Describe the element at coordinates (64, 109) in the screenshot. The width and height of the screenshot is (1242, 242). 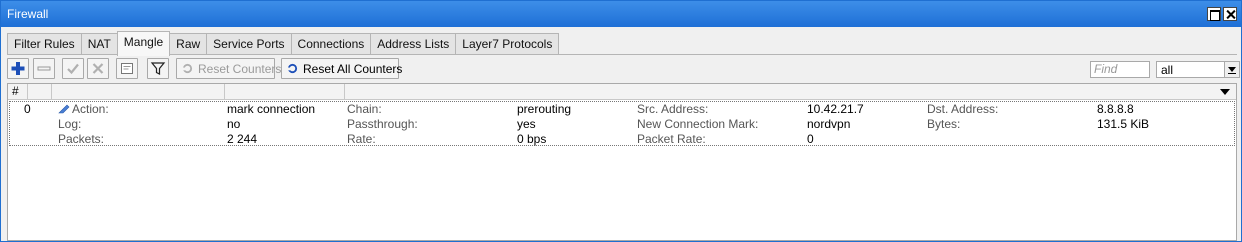
I see `pencil-icon` at that location.